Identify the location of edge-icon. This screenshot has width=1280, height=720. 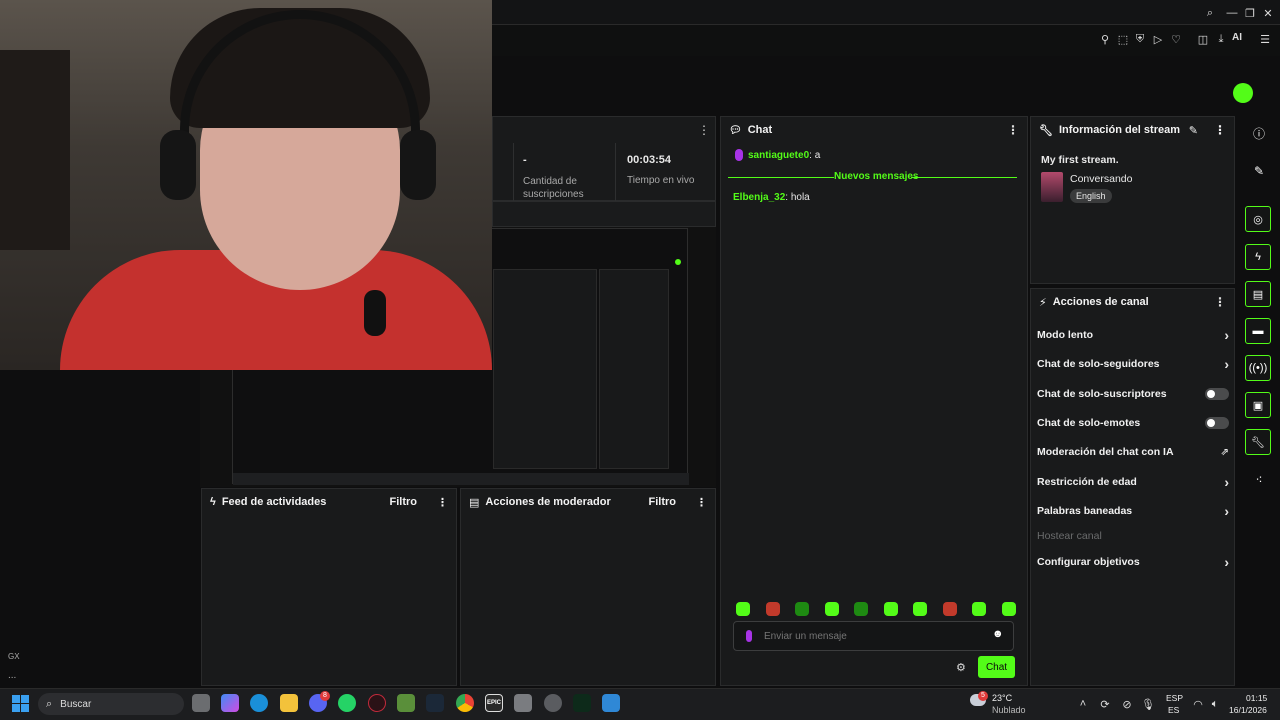
(259, 703).